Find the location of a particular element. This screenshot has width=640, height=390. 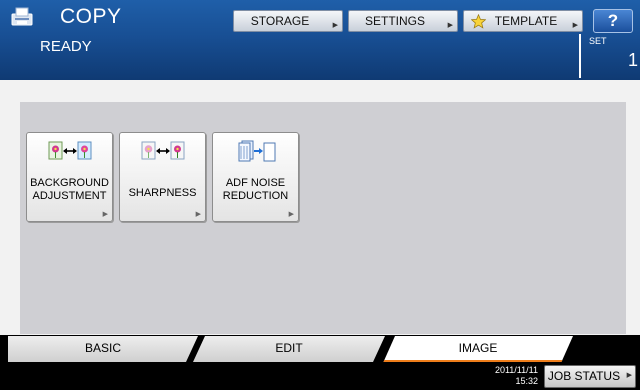

app-title: COPY is located at coordinates (91, 16).